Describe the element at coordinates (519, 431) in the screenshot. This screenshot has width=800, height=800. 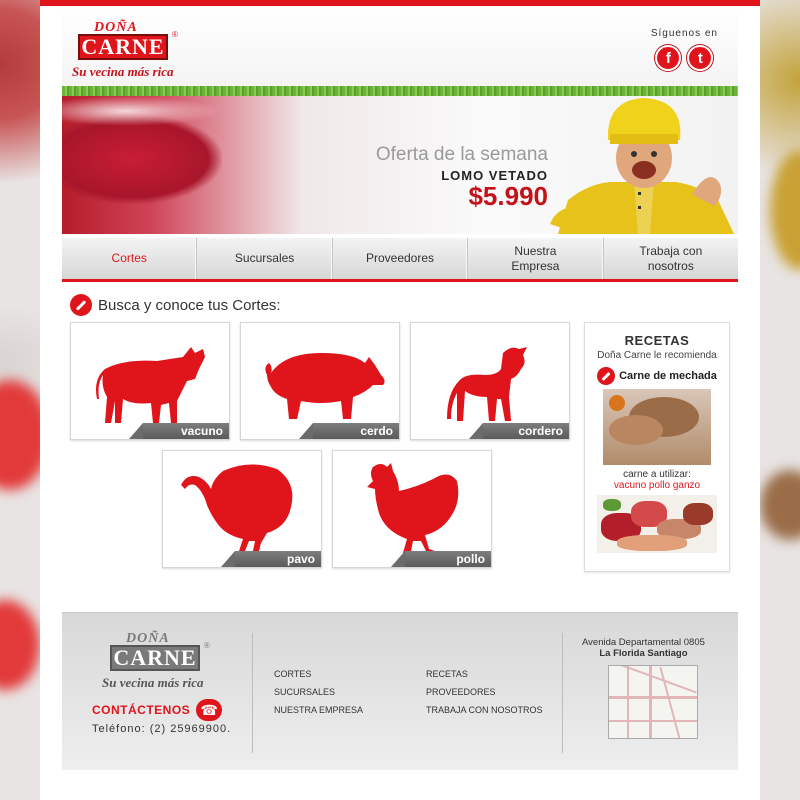
I see `card-label: cordero` at that location.